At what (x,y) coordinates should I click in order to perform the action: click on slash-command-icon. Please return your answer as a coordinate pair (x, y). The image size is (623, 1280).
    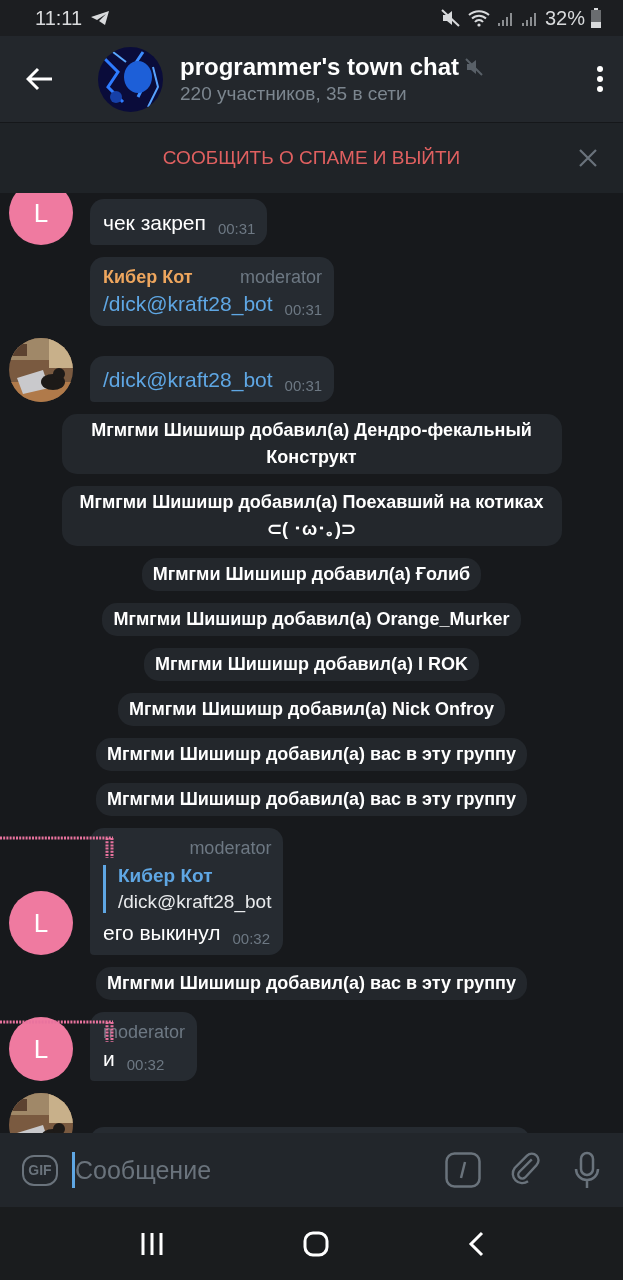
    Looking at the image, I should click on (463, 1170).